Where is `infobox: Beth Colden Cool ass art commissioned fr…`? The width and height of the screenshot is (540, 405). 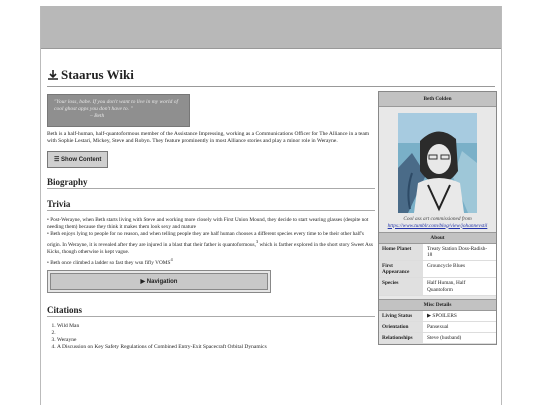 infobox: Beth Colden Cool ass art commissioned fr… is located at coordinates (437, 218).